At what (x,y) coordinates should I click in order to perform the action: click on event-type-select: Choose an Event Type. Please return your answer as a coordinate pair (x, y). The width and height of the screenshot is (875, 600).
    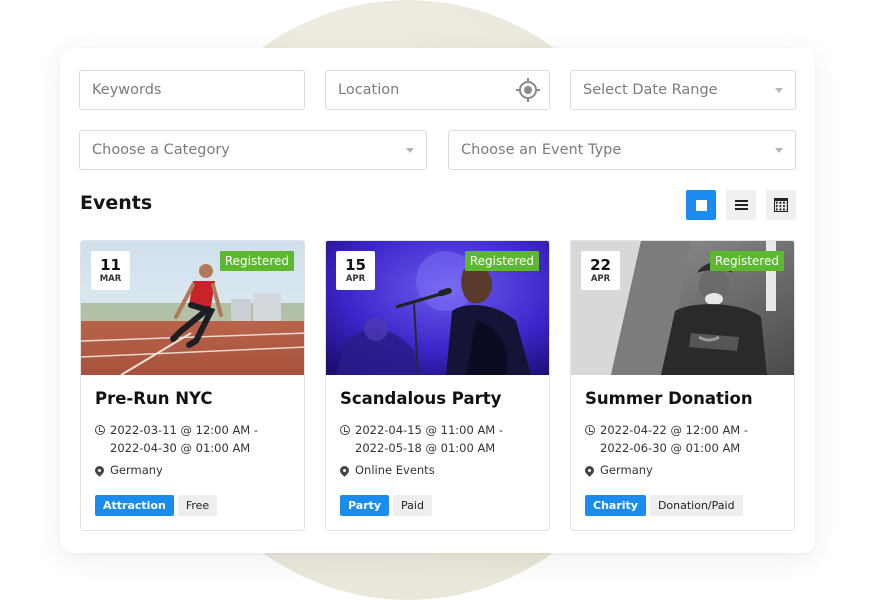
    Looking at the image, I should click on (622, 150).